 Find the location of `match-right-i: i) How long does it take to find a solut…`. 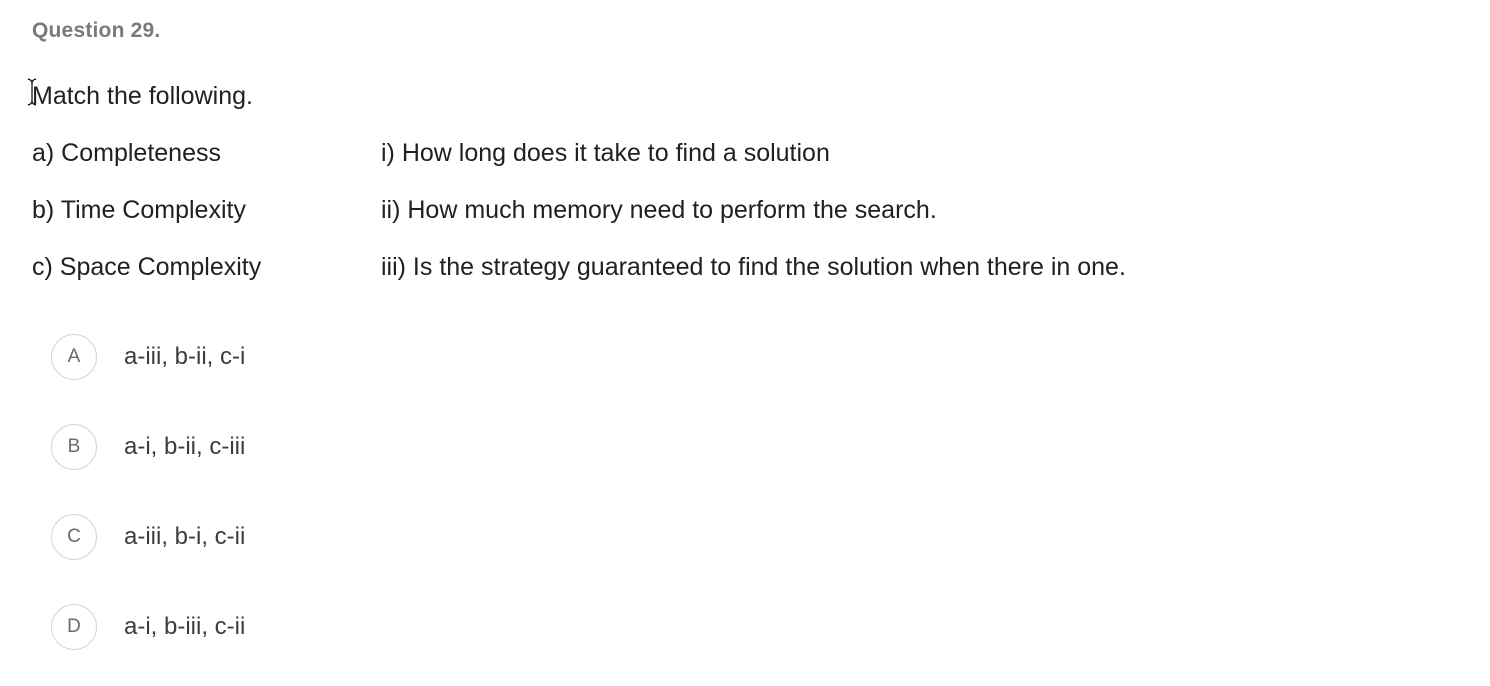

match-right-i: i) How long does it take to find a solut… is located at coordinates (605, 153).